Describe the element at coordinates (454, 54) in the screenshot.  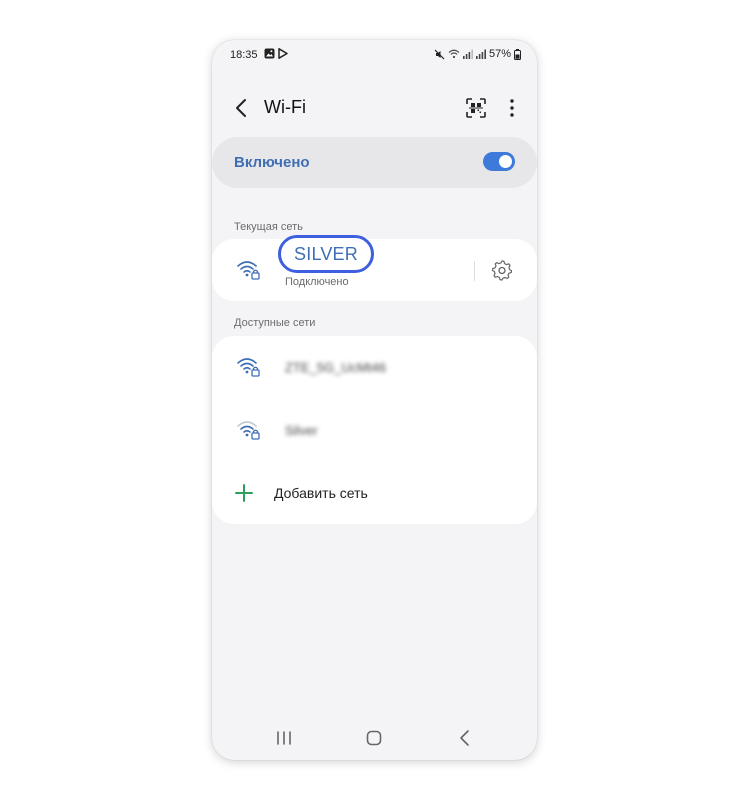
I see `wifi-status-icon` at that location.